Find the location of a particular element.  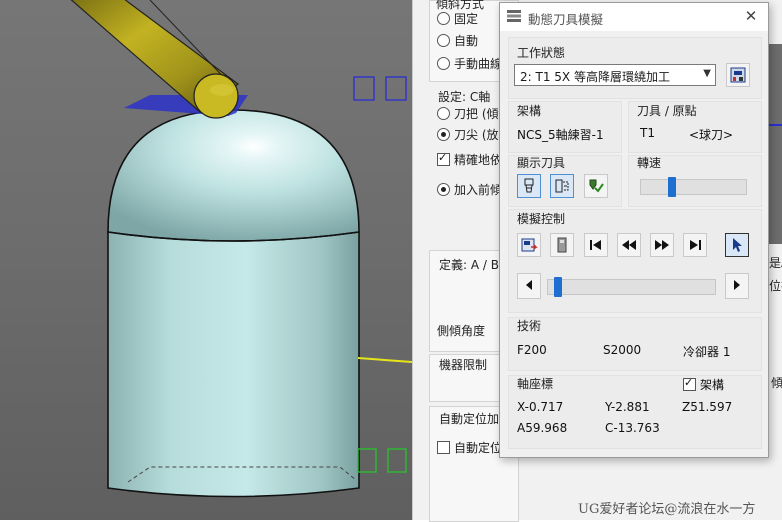

coord-a: A59.968 is located at coordinates (542, 428).